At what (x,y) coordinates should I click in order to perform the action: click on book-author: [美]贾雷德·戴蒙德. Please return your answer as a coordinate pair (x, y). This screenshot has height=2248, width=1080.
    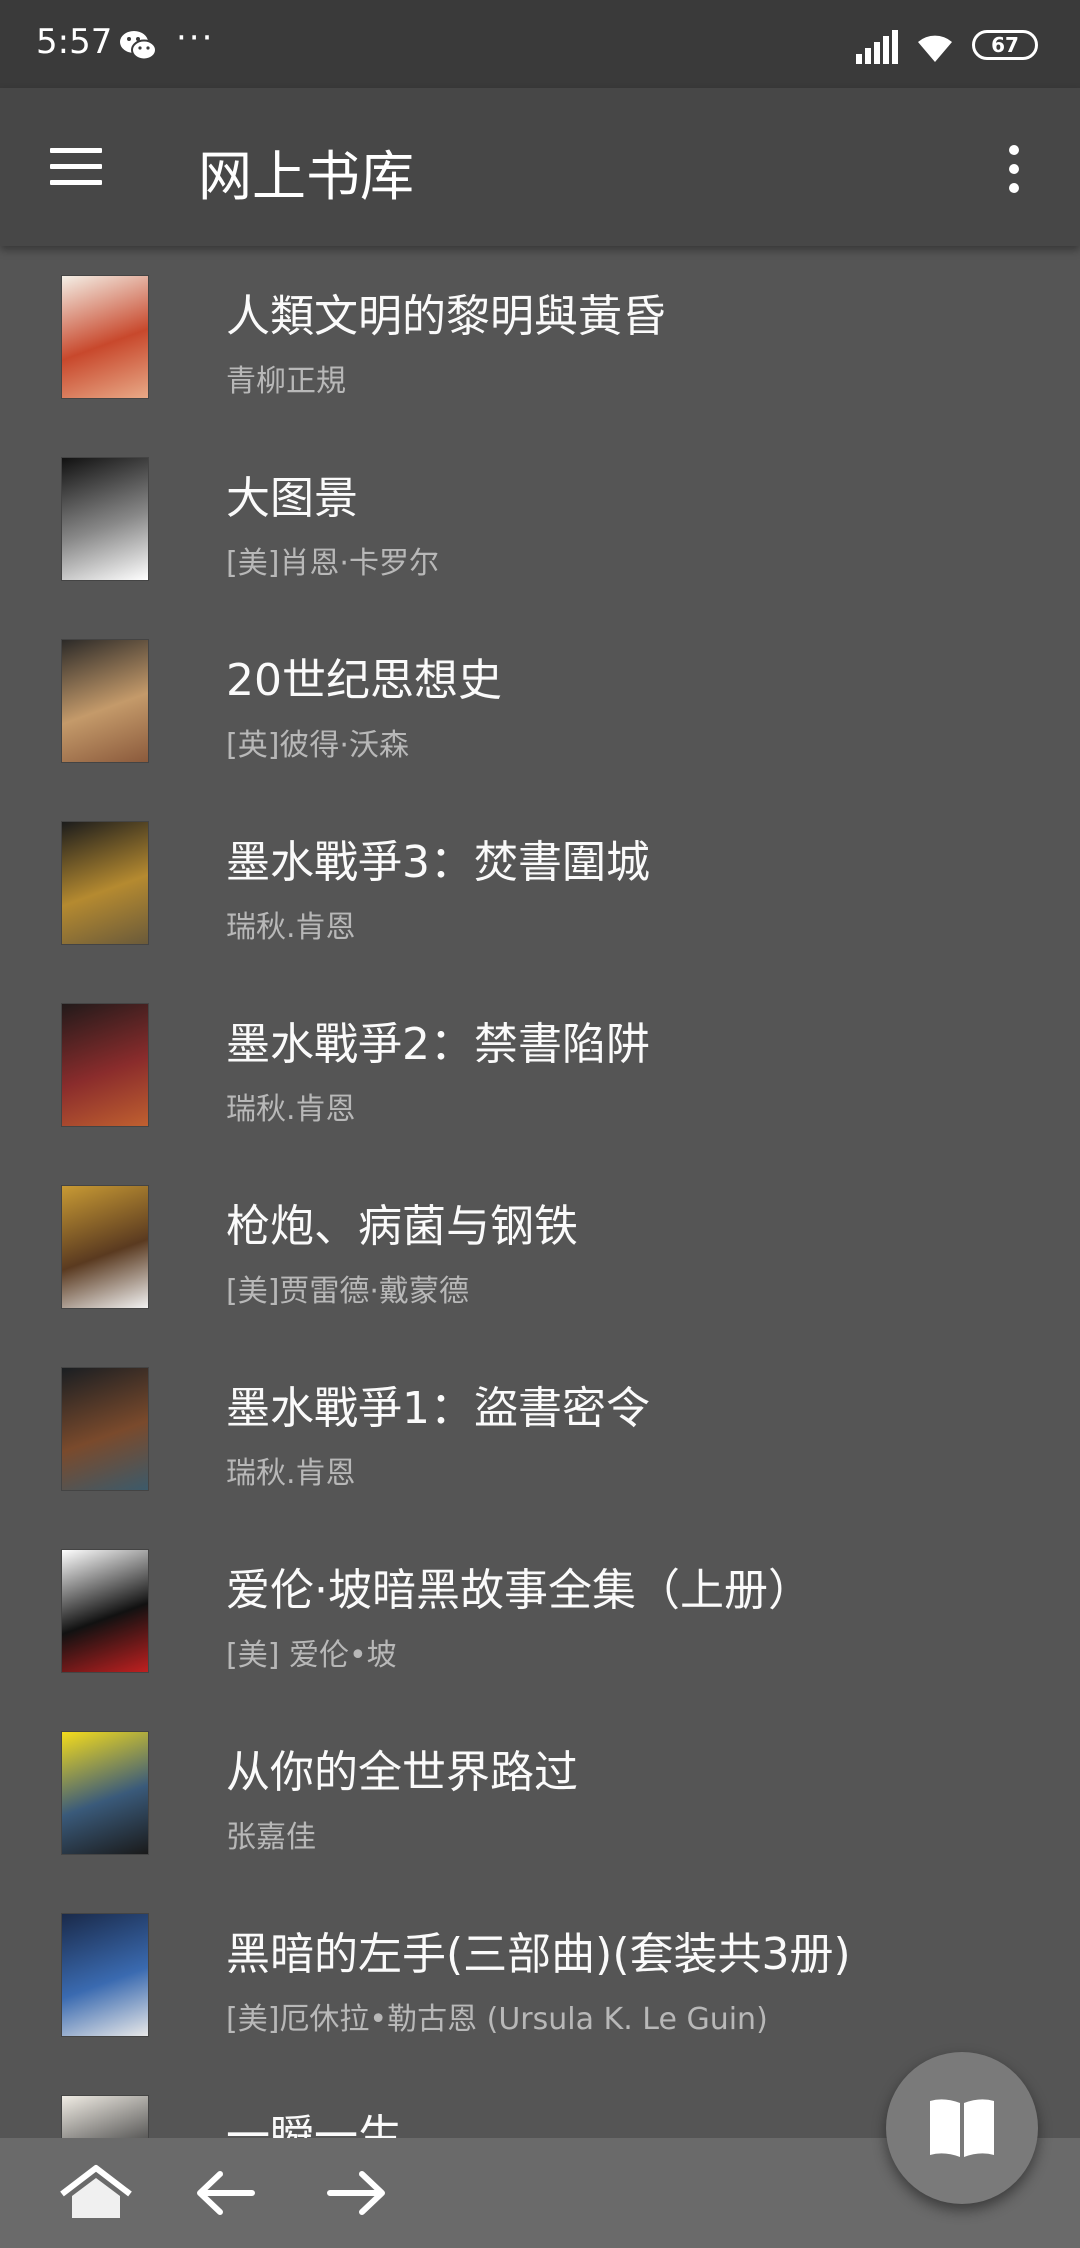
    Looking at the image, I should click on (347, 1291).